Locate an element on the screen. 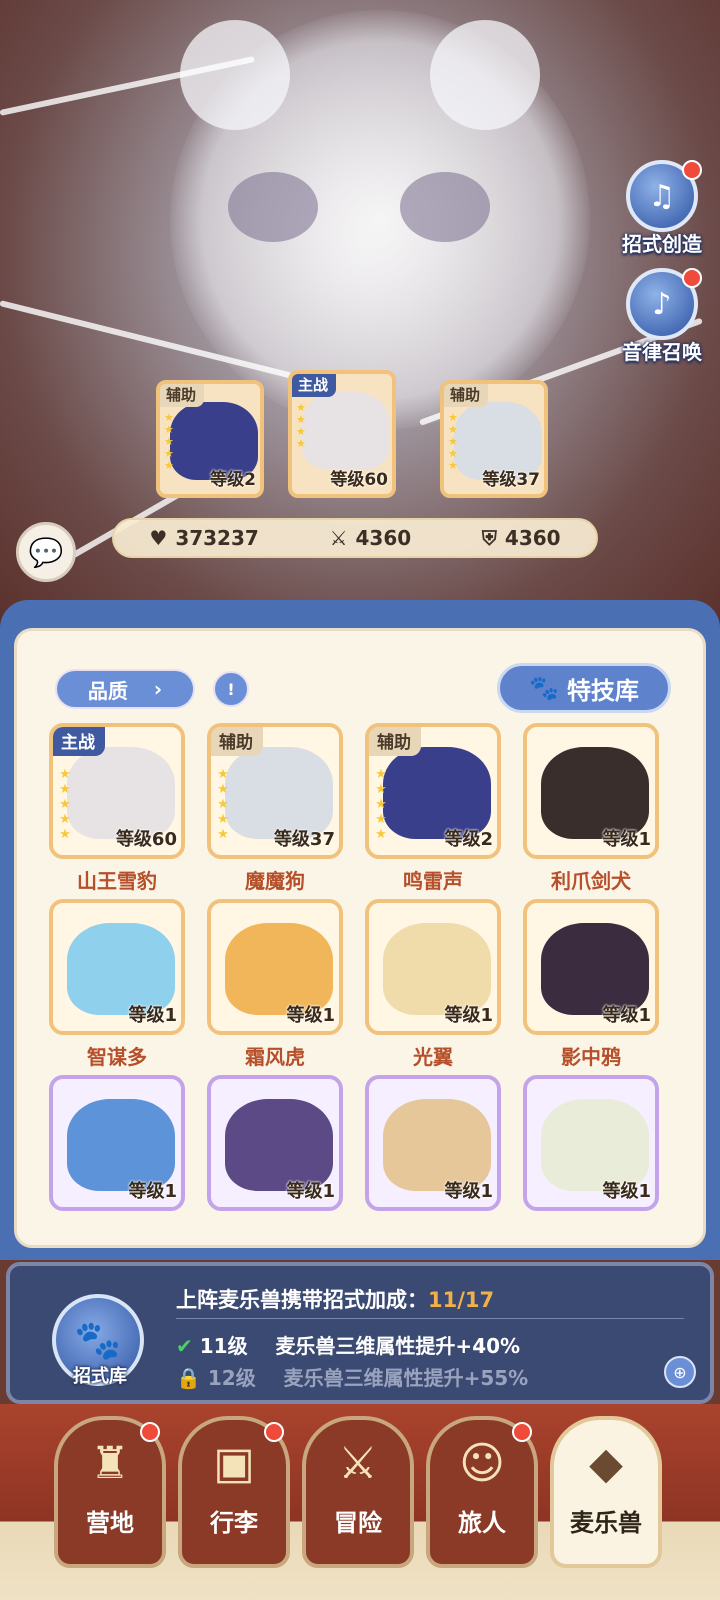  spirit-ear-right is located at coordinates (485, 75).